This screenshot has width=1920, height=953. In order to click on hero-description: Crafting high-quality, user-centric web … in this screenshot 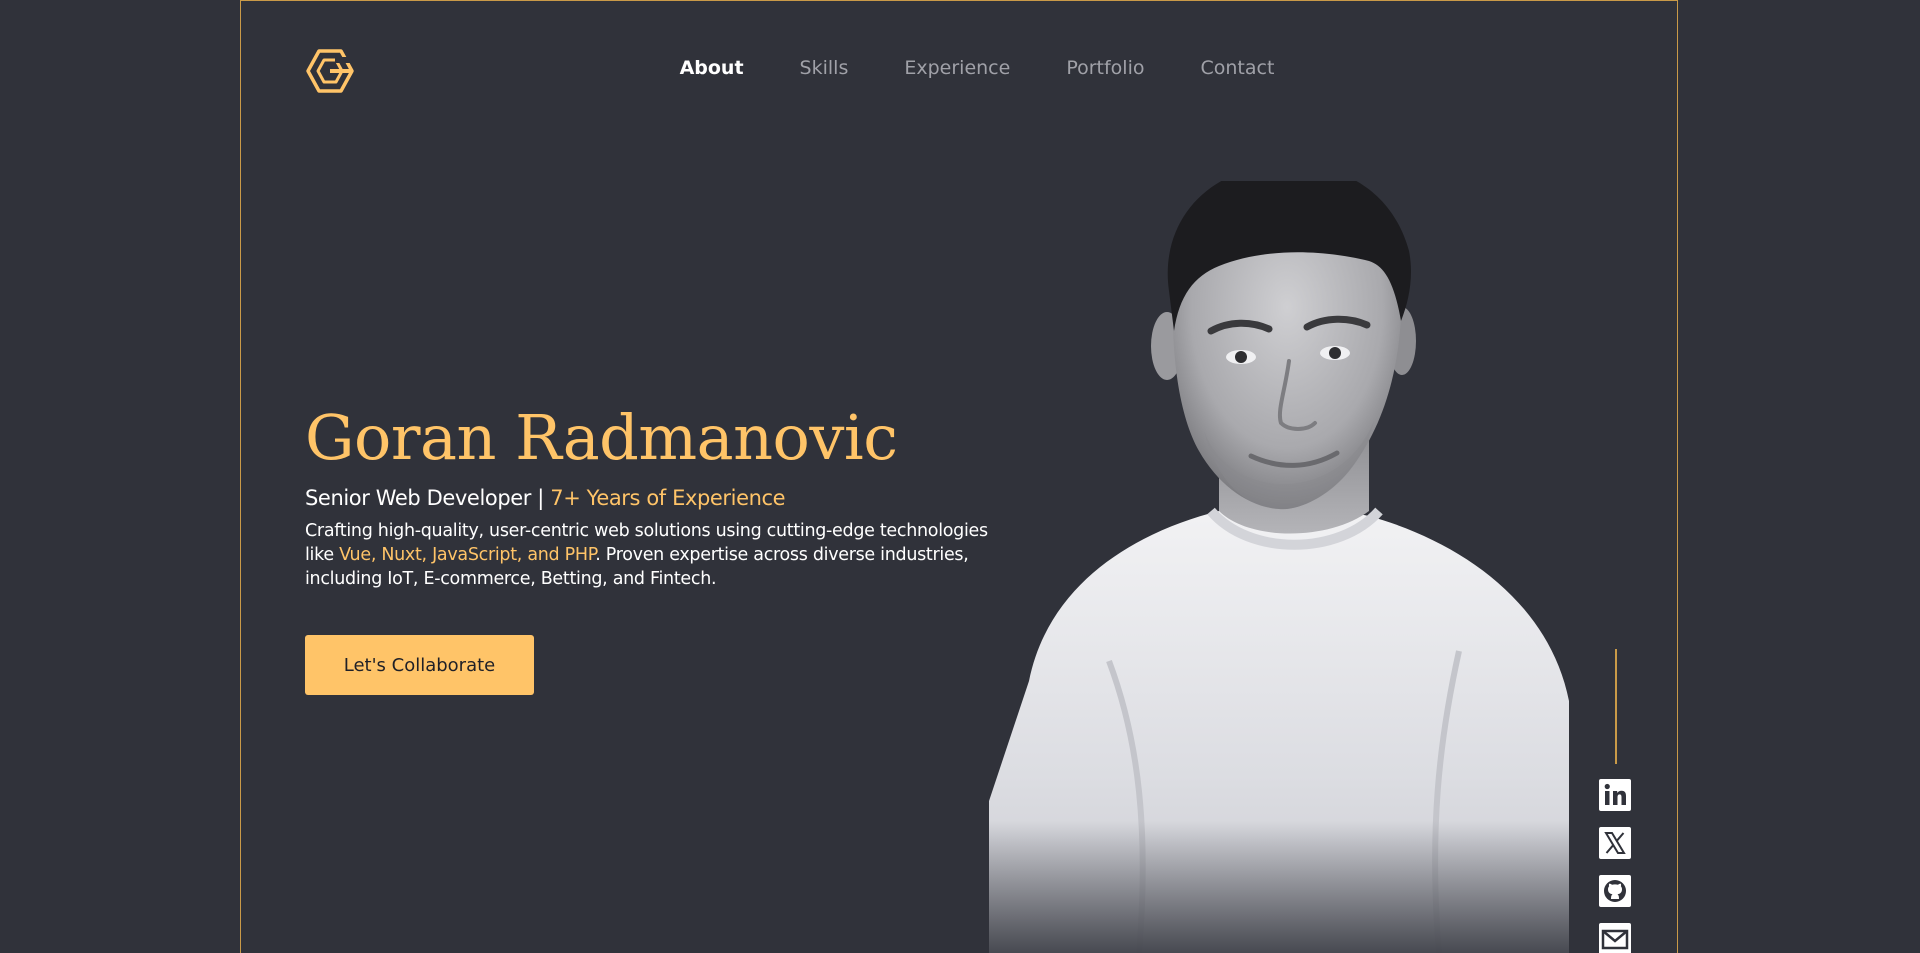, I will do `click(655, 555)`.